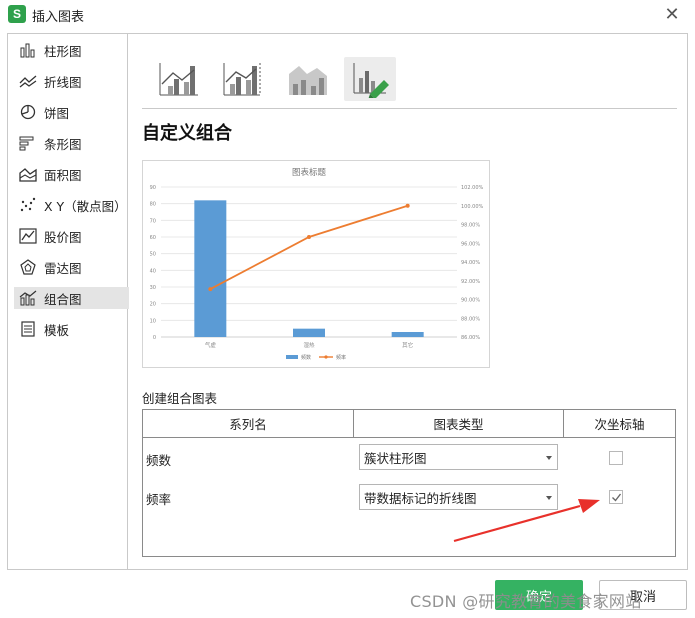 This screenshot has height=618, width=695. Describe the element at coordinates (153, 321) in the screenshot. I see `y-tick-label: 10` at that location.